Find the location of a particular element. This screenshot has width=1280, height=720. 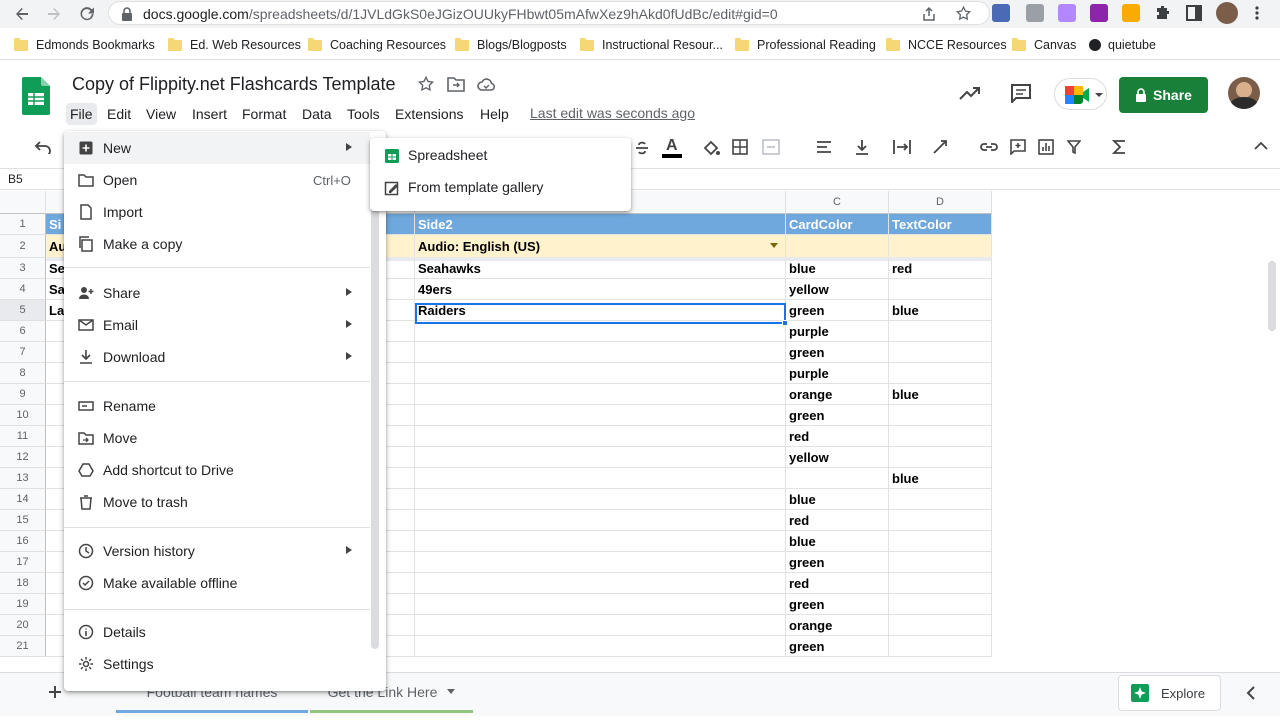

file-menu-share: Share is located at coordinates (217, 293).